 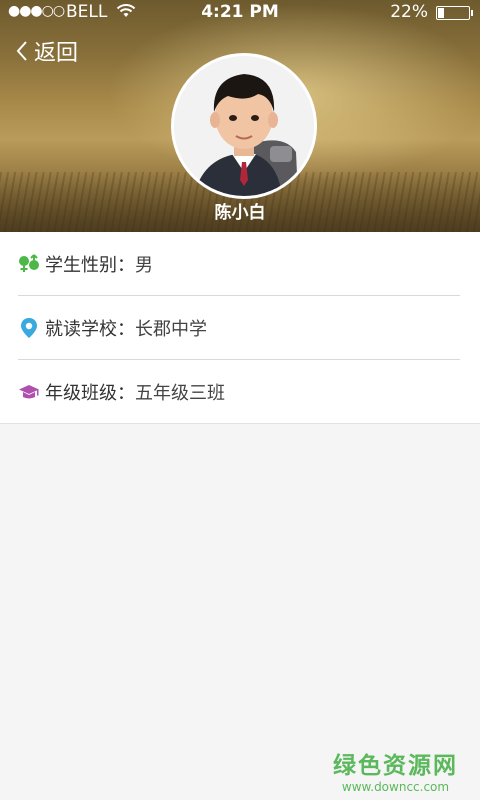 I want to click on back-button: 返回, so click(x=47, y=51).